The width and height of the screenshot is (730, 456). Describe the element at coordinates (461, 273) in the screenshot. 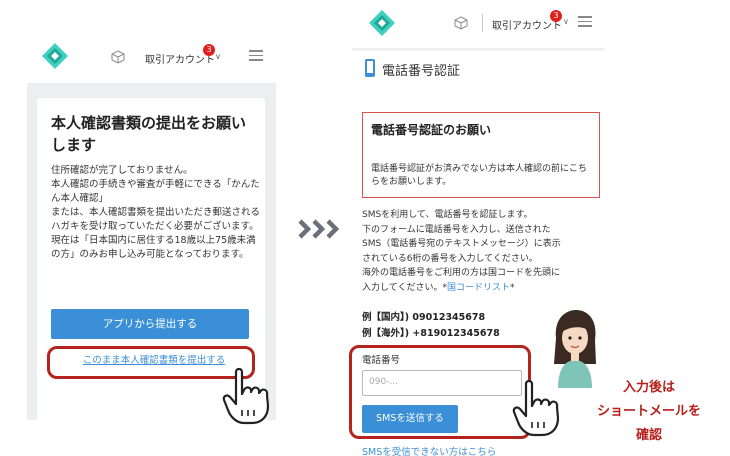

I see `instruction-line: 海外の電話番号をご利用の方は国コードを先頭に` at that location.